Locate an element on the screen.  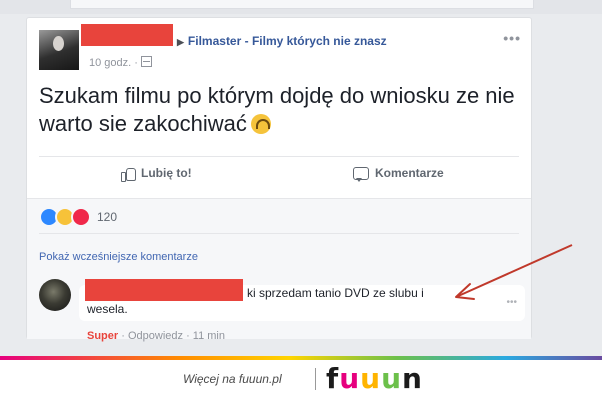
logo-letter: n is located at coordinates (412, 378).